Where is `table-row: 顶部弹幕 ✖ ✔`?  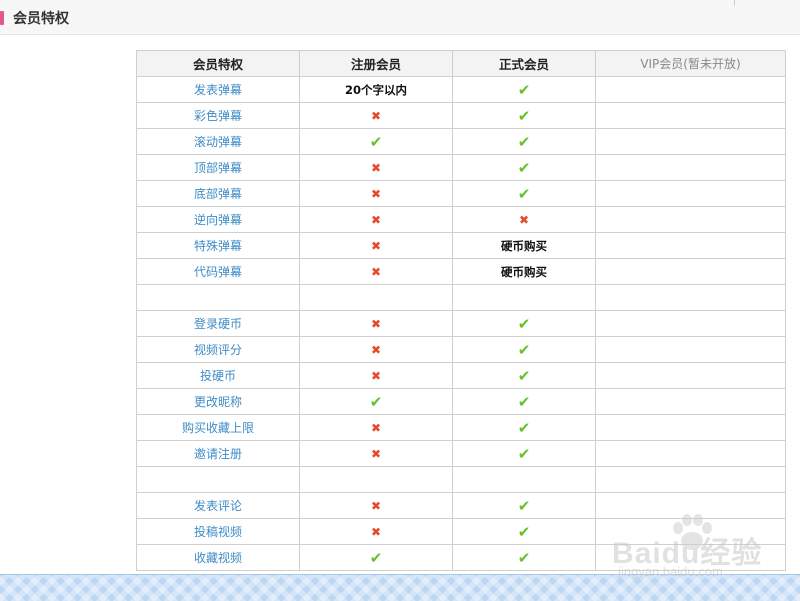
table-row: 顶部弹幕 ✖ ✔ is located at coordinates (461, 167).